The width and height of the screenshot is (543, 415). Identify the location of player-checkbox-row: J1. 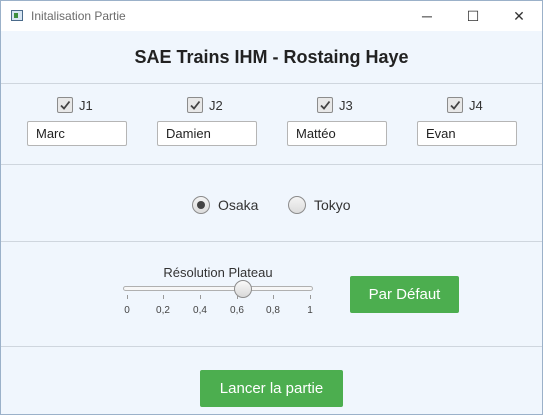
(75, 105).